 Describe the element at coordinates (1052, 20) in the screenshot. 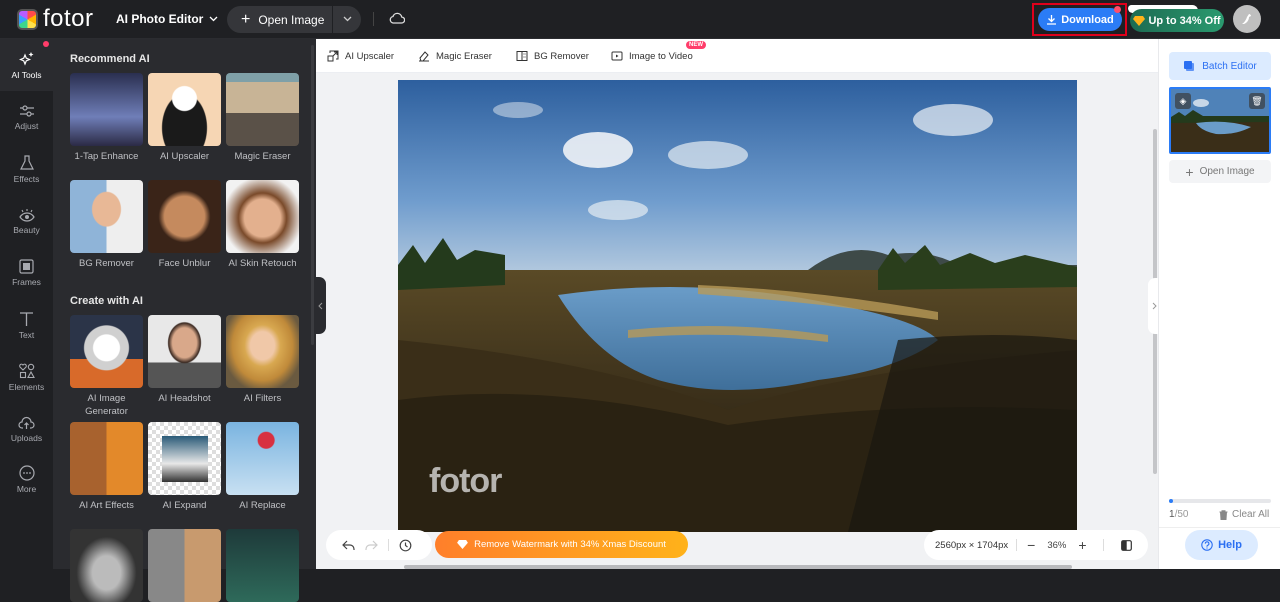

I see `download-icon` at that location.